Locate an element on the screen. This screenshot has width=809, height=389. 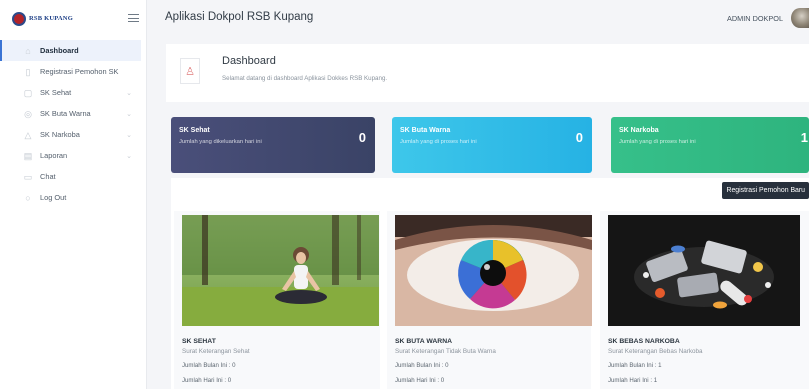
stat-title: SK Buta Warna is located at coordinates (425, 130).